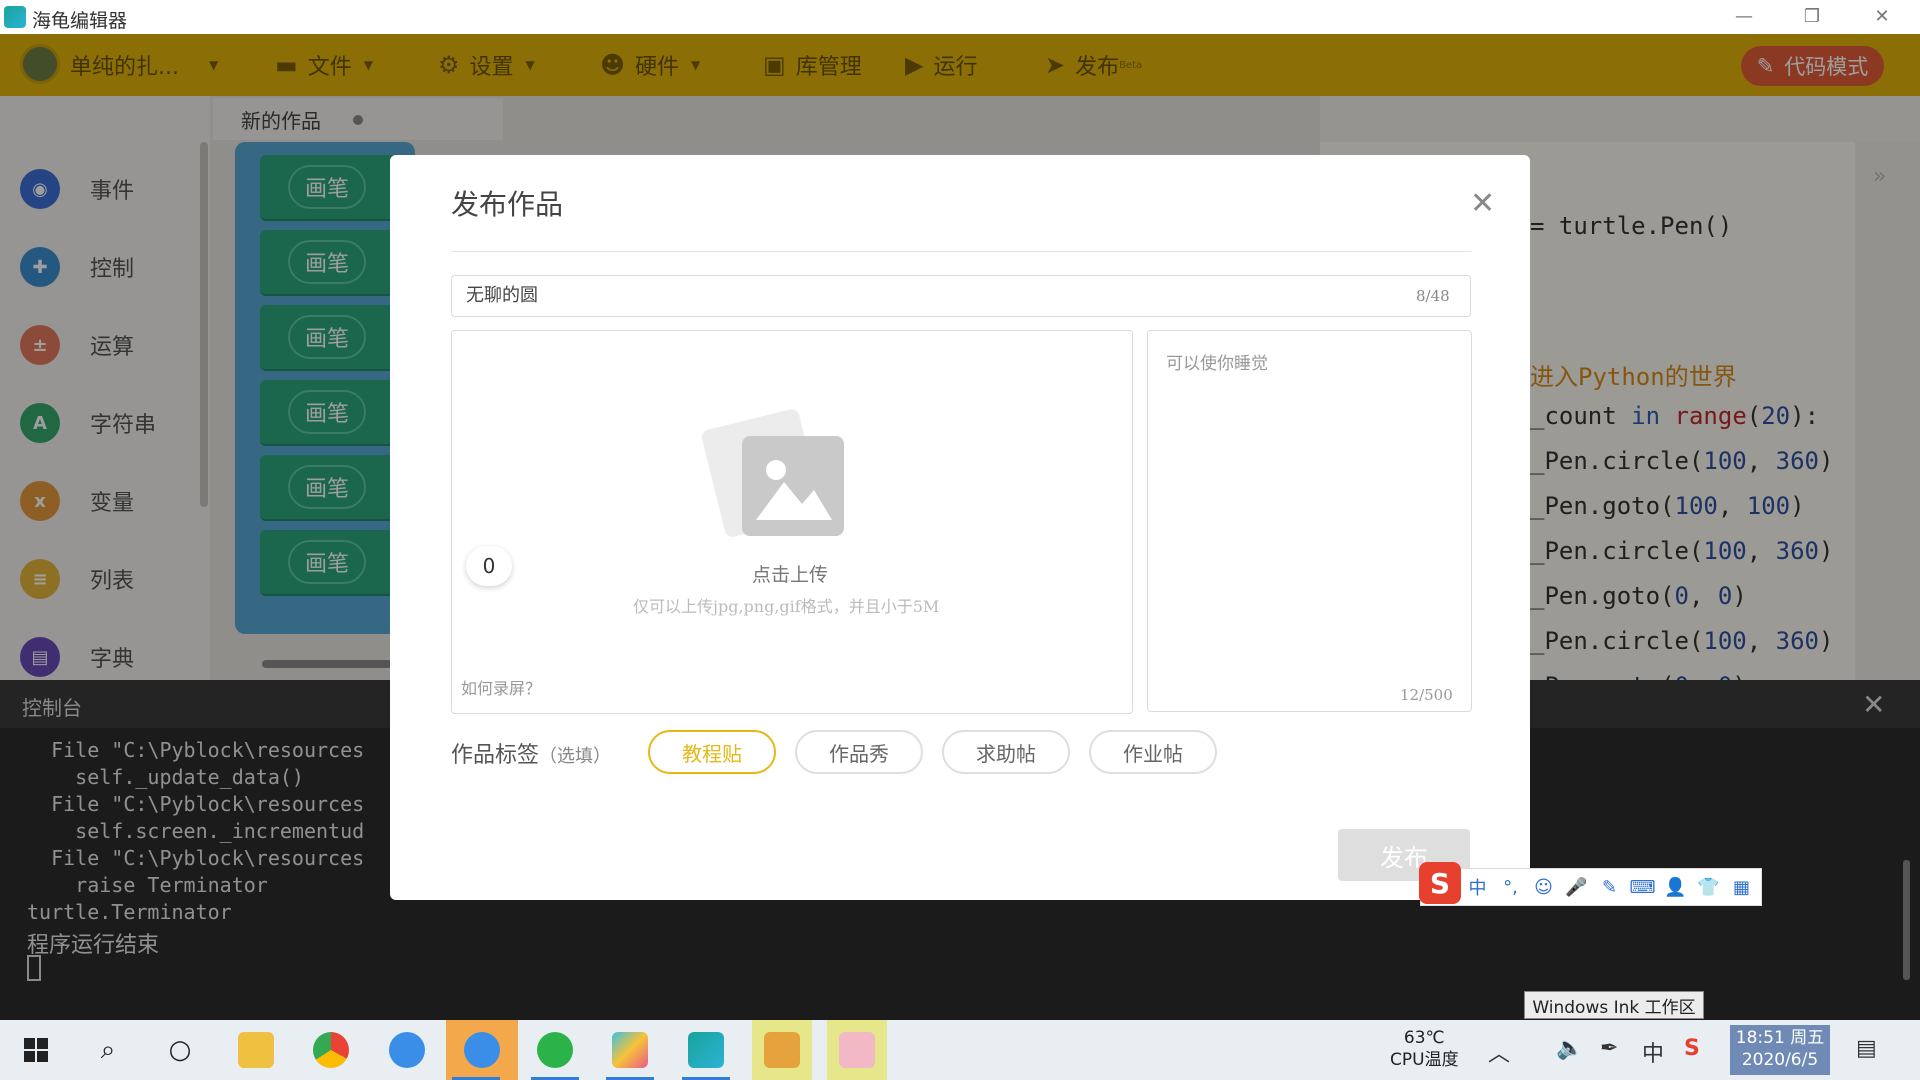 This screenshot has height=1080, width=1920. Describe the element at coordinates (1153, 752) in the screenshot. I see `tag-homework: 作业帖` at that location.